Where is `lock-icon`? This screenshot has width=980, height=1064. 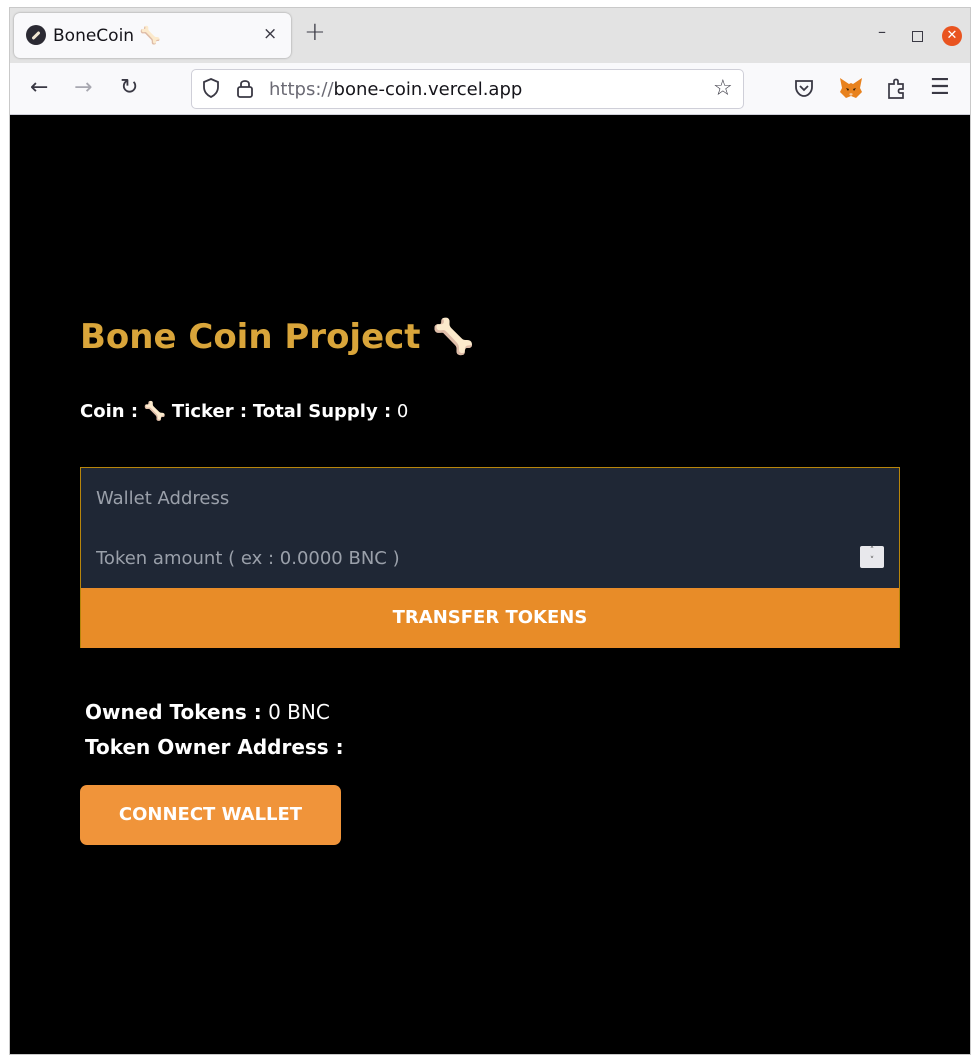 lock-icon is located at coordinates (245, 88).